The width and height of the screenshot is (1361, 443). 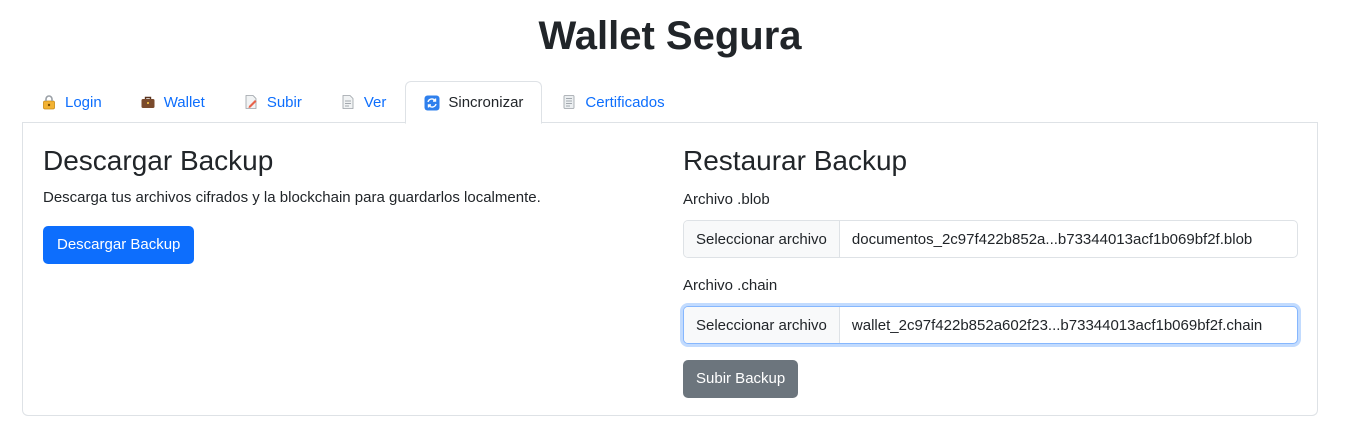 I want to click on chain-file-label: Archivo .chain, so click(x=730, y=285).